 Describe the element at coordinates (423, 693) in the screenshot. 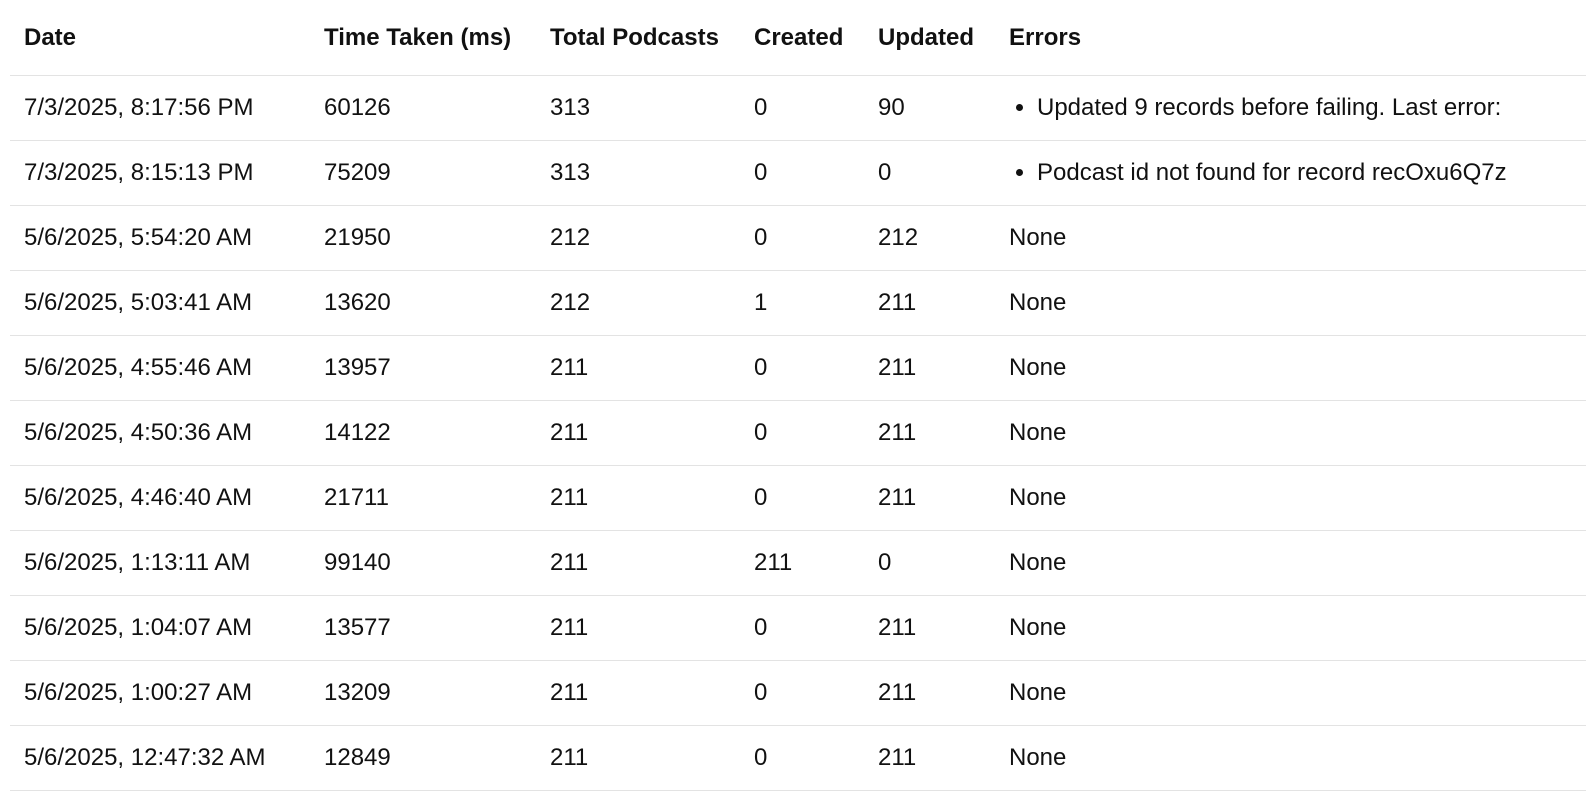

I see `cell-time-taken: 13209` at that location.